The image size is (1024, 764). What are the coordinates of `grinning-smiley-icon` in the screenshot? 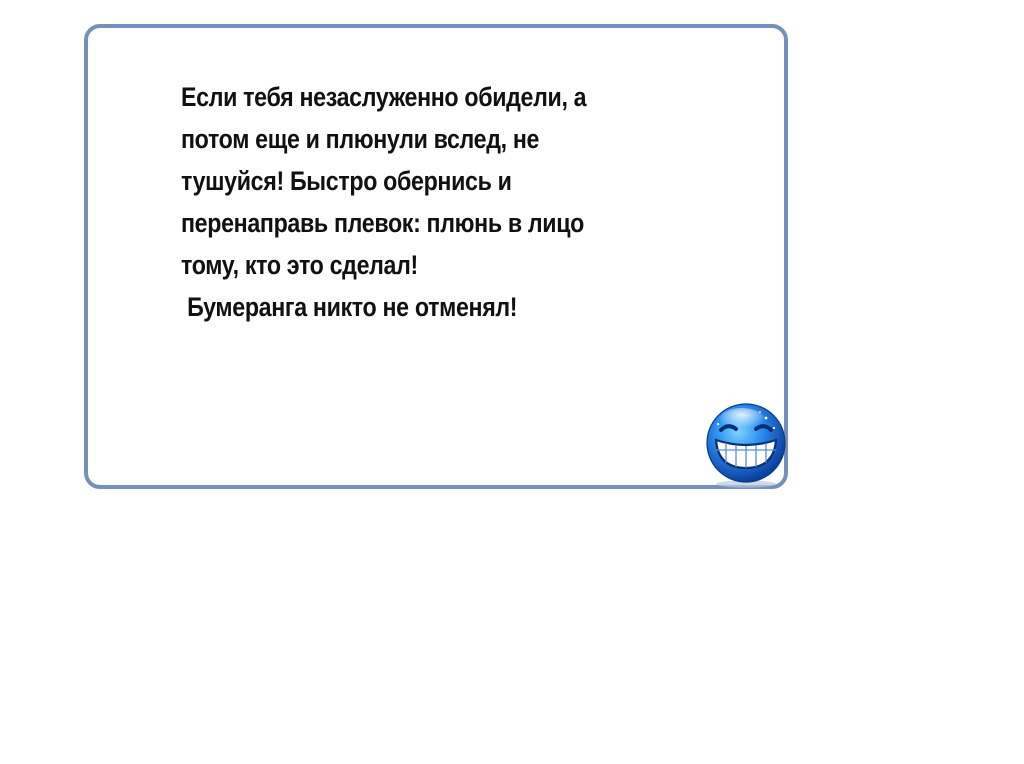 It's located at (746, 445).